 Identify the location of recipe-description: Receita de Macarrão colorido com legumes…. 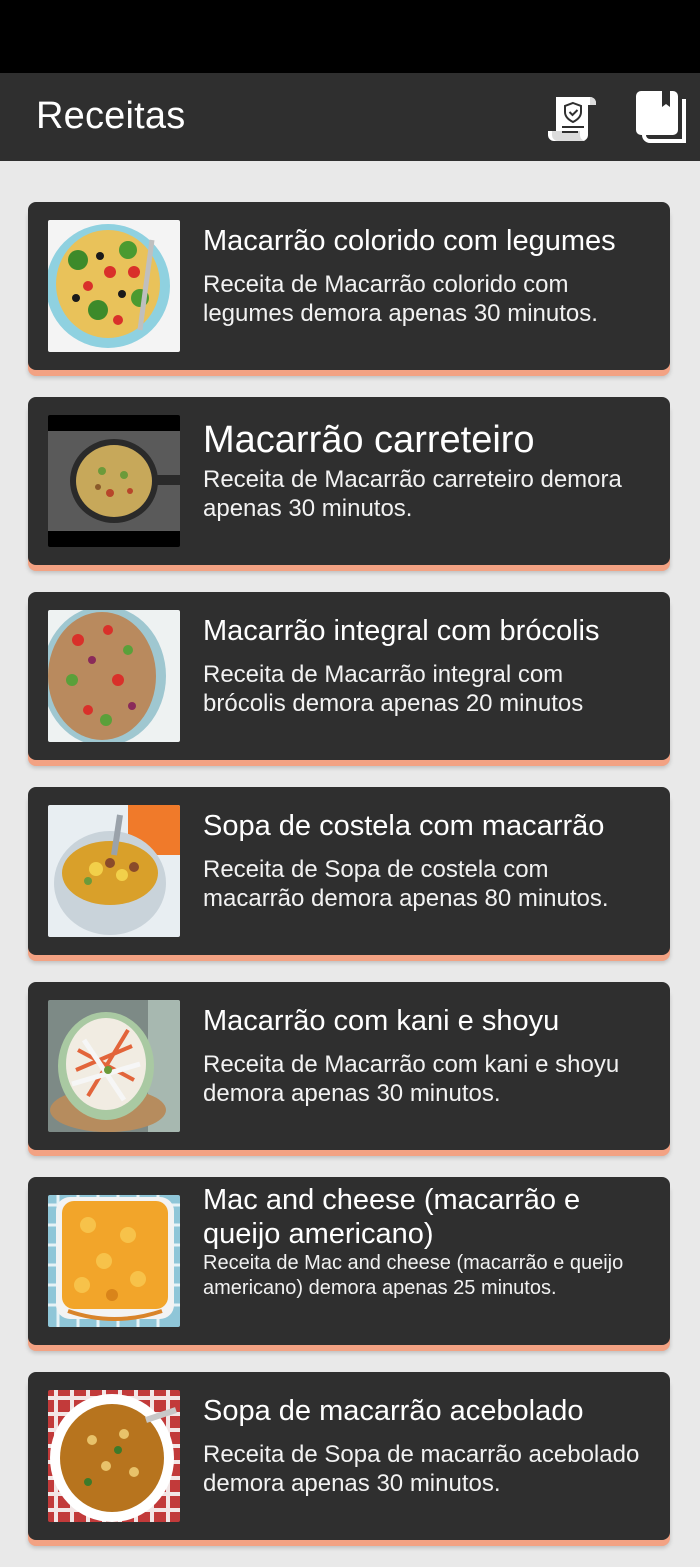
(400, 299).